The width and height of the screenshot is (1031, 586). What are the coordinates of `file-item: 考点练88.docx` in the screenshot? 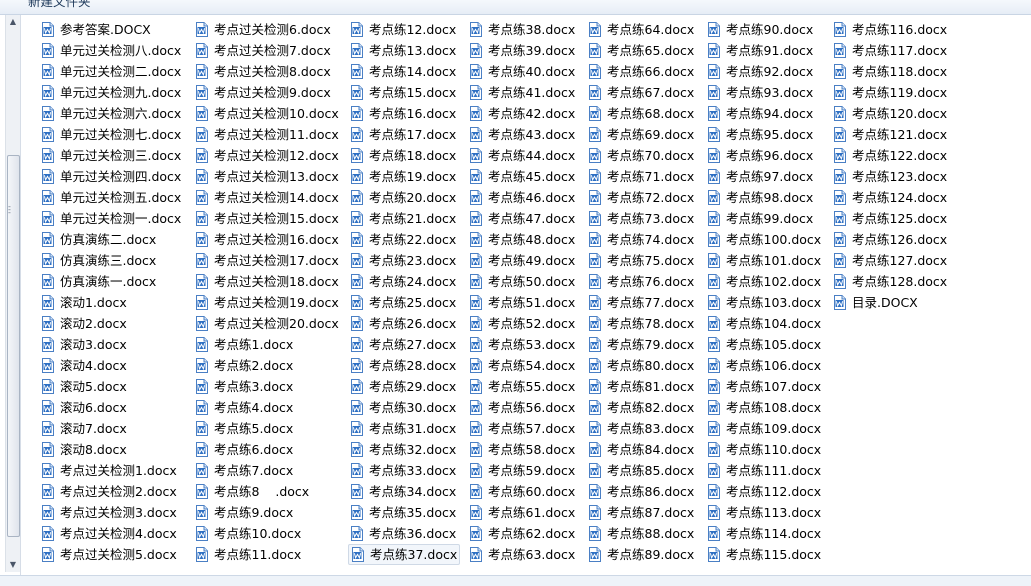 It's located at (641, 533).